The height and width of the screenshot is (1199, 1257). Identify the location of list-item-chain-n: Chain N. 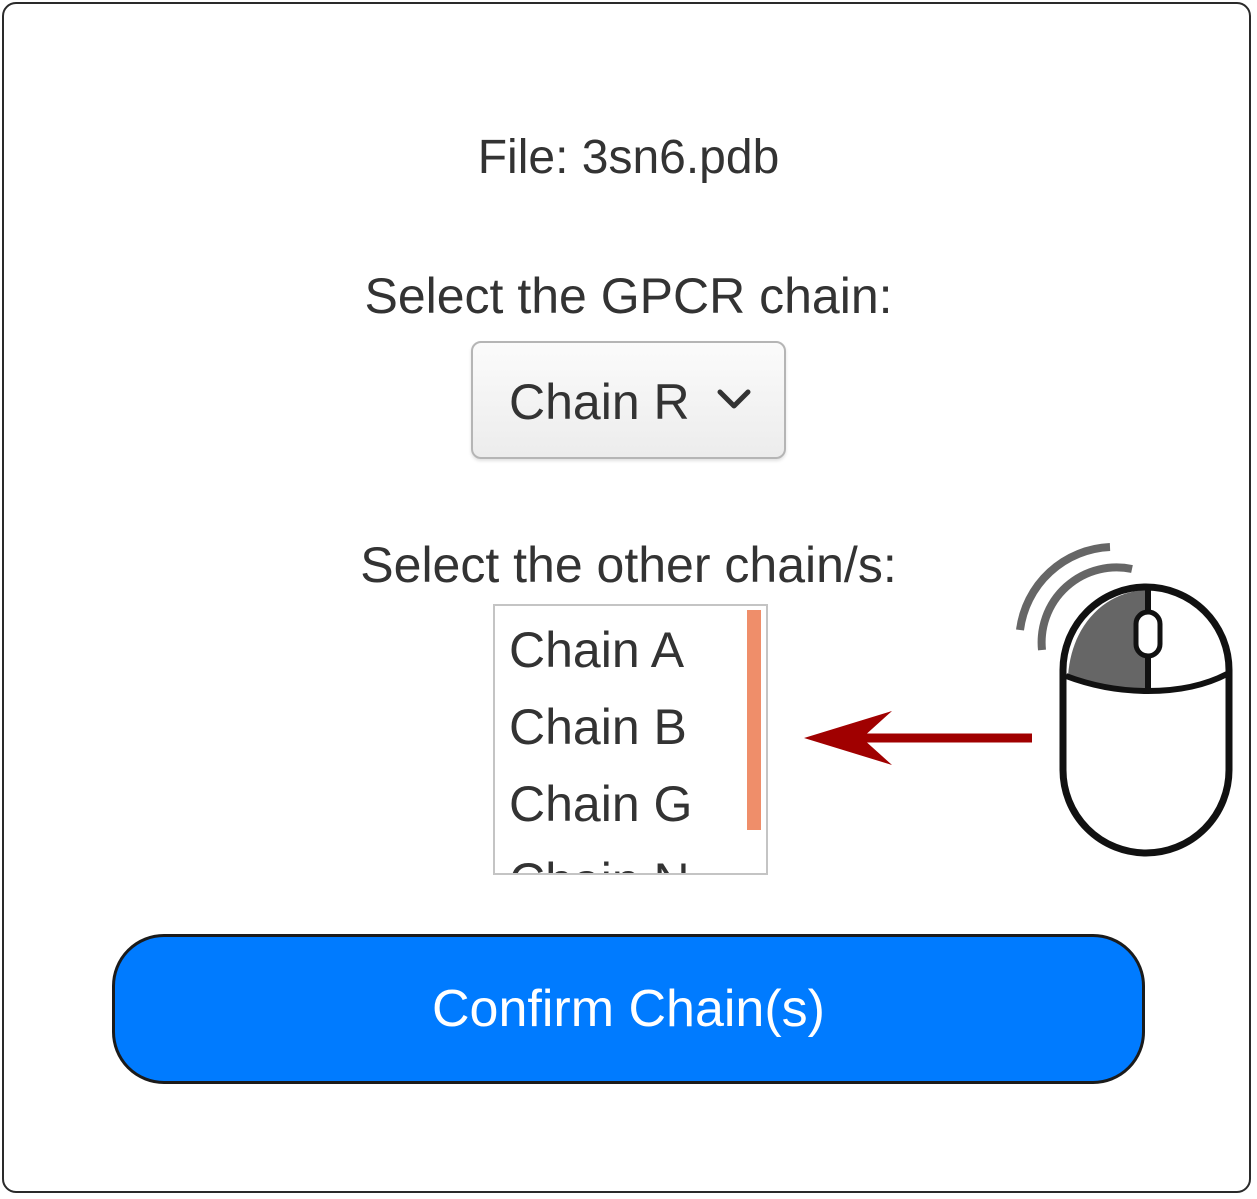
(599, 862).